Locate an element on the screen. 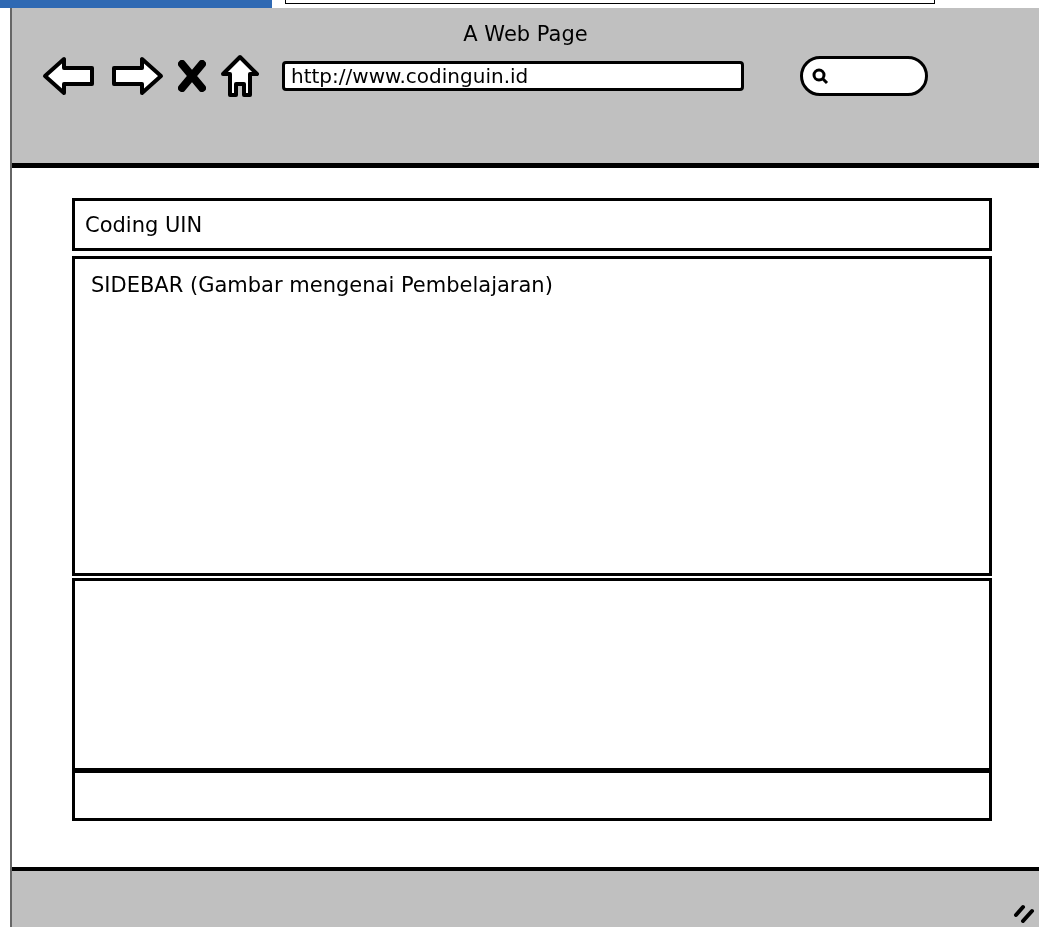  window-title: A Web Page is located at coordinates (525, 34).